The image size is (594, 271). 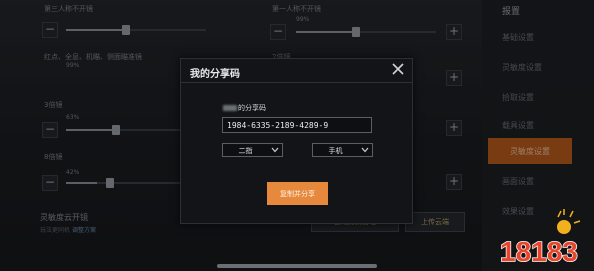 I want to click on blurred-name, so click(x=230, y=108).